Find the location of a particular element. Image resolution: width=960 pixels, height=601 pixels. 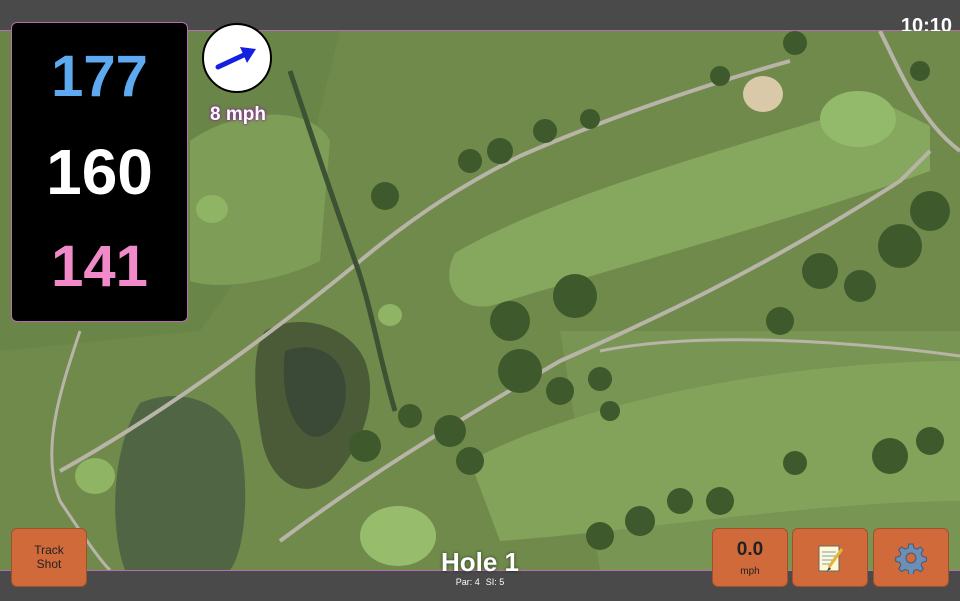

wind-speed-label: 8 mph is located at coordinates (238, 114).